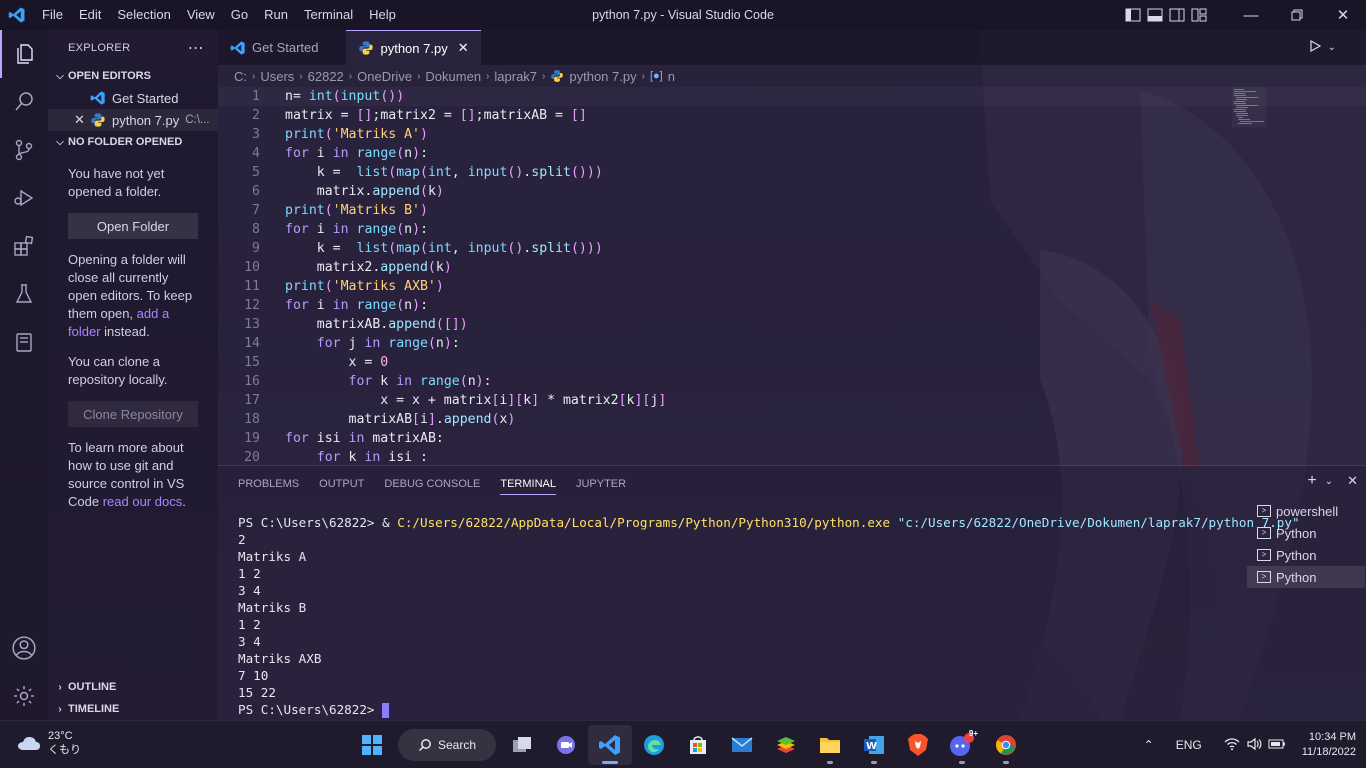 Image resolution: width=1366 pixels, height=768 pixels. Describe the element at coordinates (1306, 511) in the screenshot. I see `terminal-instance-powershell: > powershell` at that location.